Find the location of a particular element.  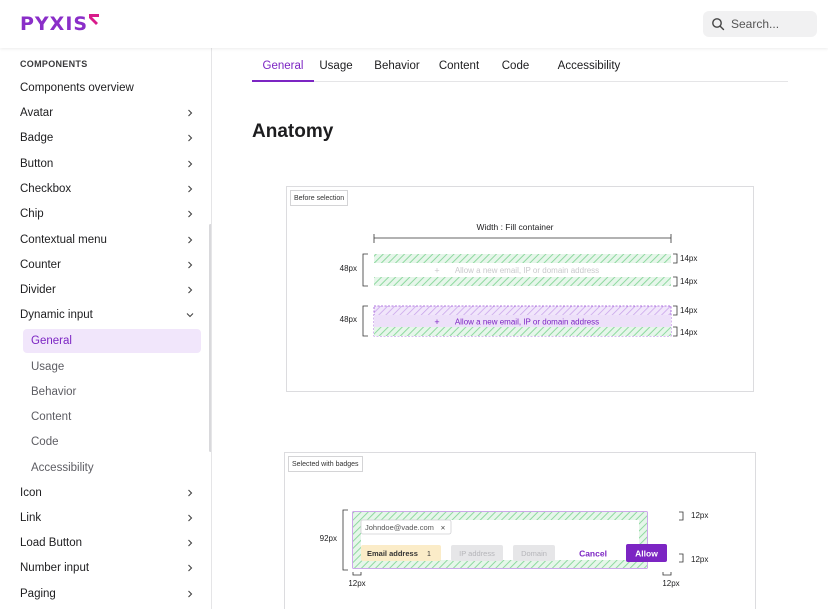

sidebar-subitem-label: Accessibility is located at coordinates (62, 467).